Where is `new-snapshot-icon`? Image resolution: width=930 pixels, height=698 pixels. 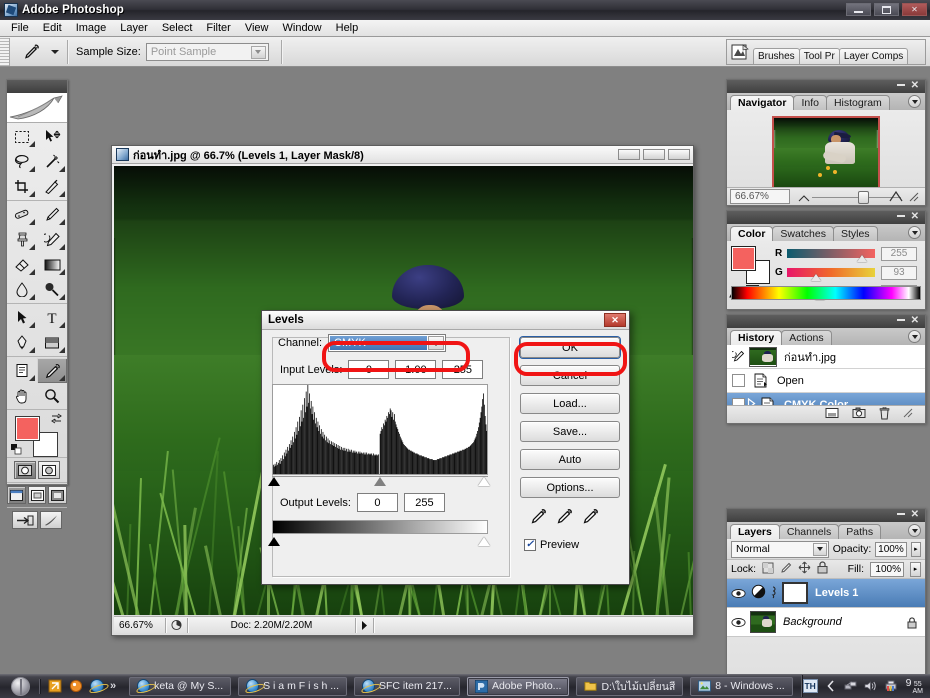 new-snapshot-icon is located at coordinates (859, 414).